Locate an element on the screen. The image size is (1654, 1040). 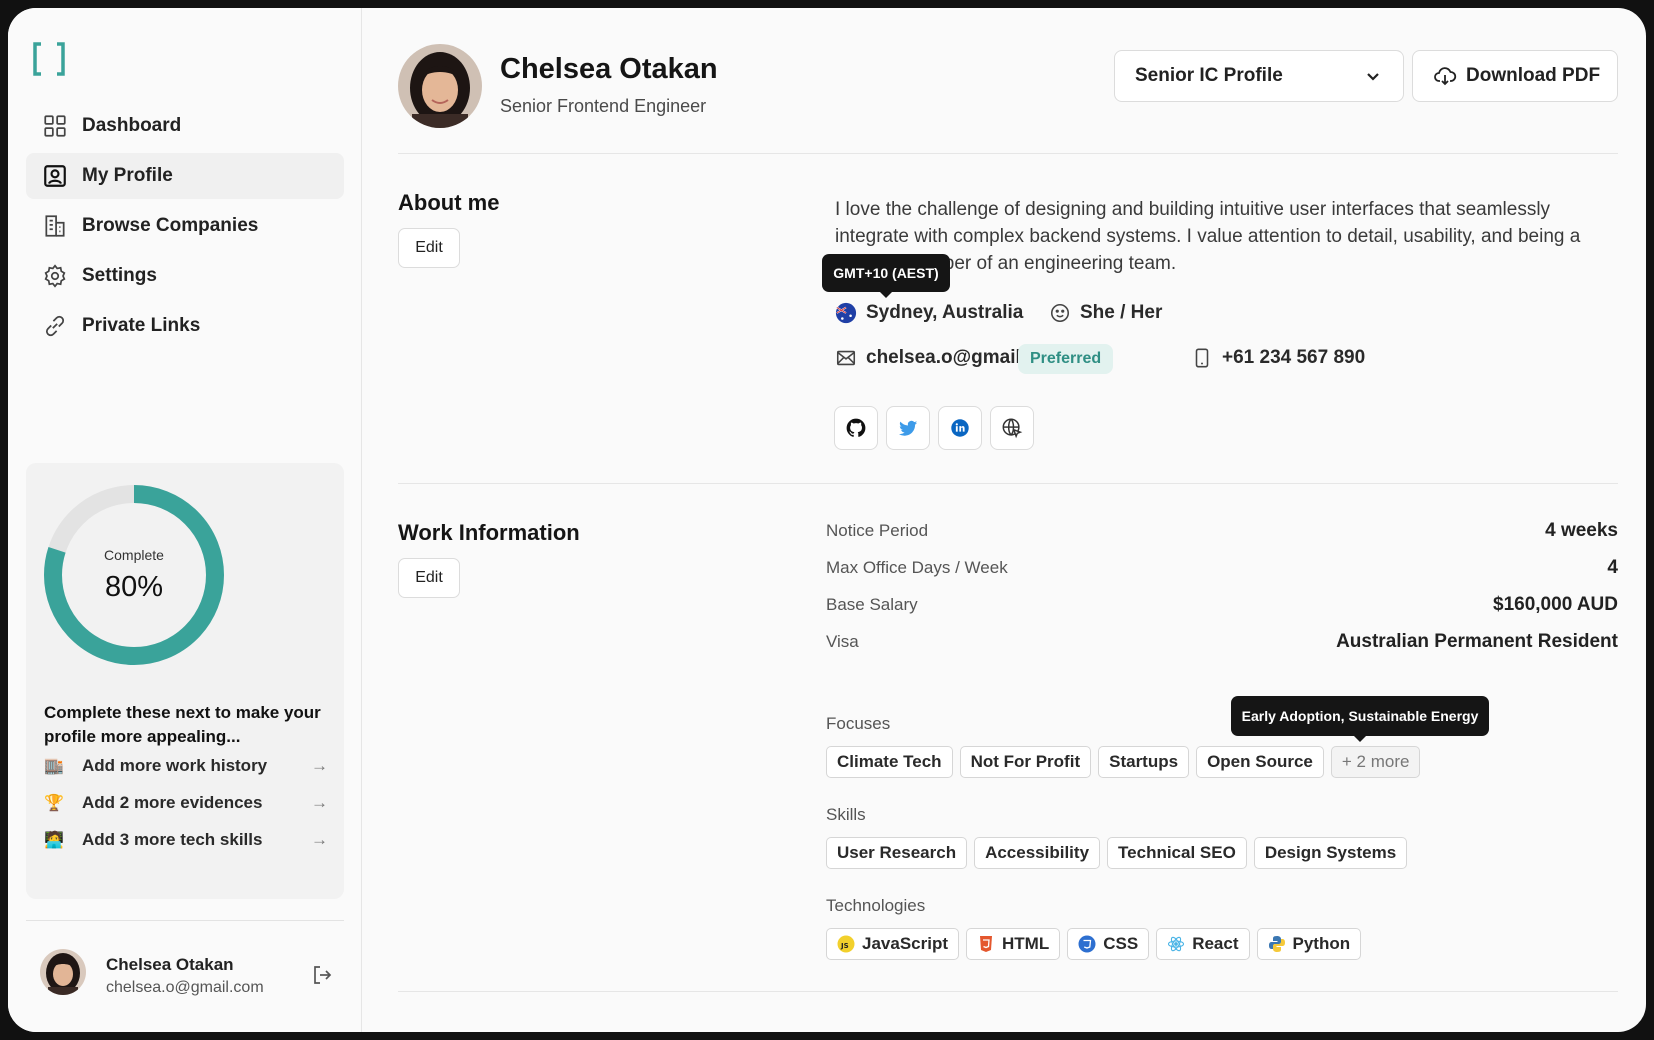
profile-type-select: Senior IC Profile is located at coordinates (1259, 76).